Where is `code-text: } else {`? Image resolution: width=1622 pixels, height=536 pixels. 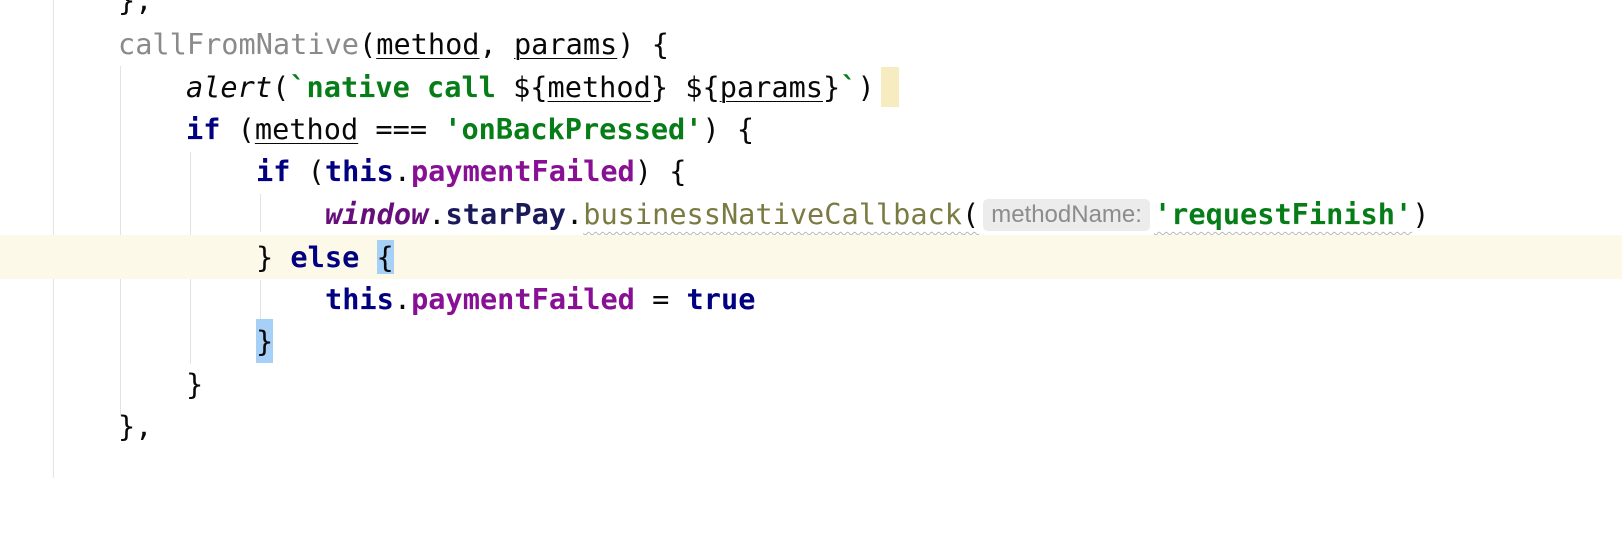
code-text: } else { is located at coordinates (325, 257).